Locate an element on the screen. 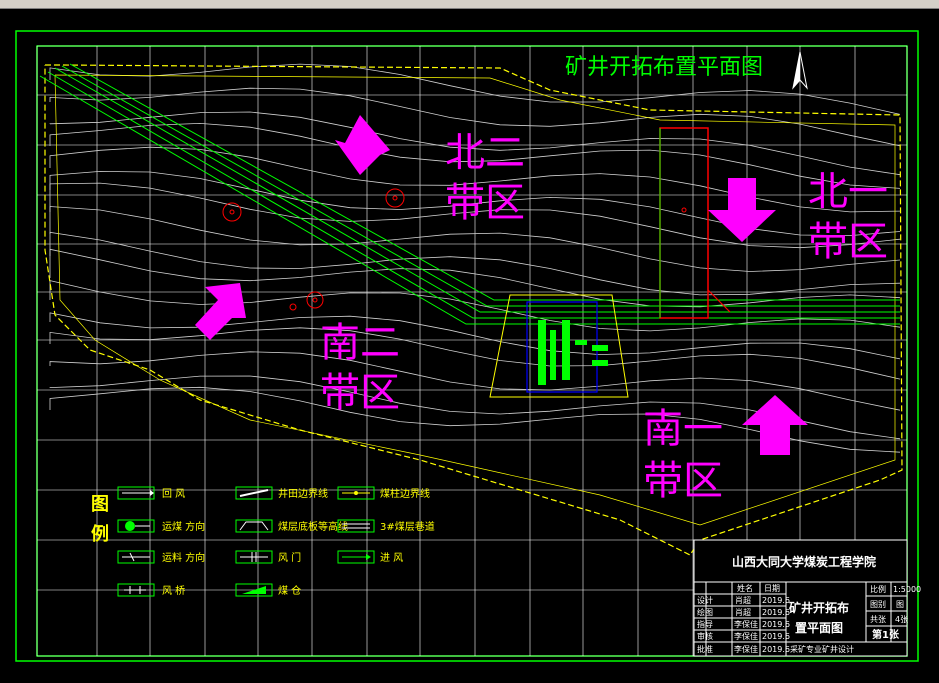 This screenshot has height=683, width=939. row-name-5: 李保佳 is located at coordinates (746, 649).